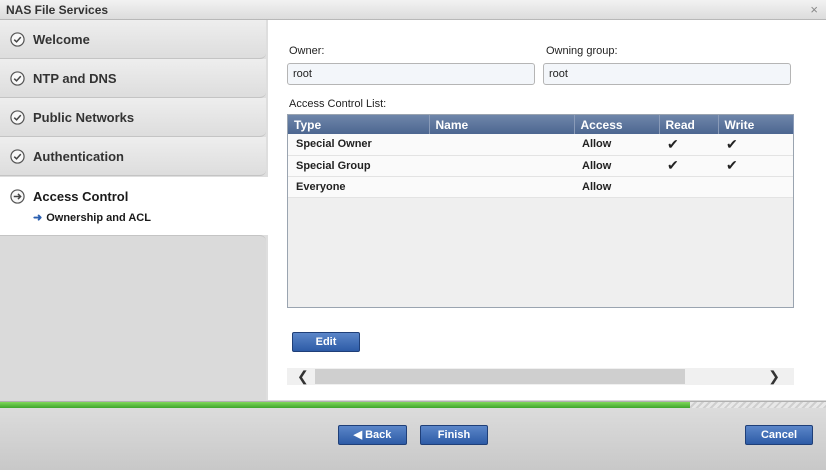  I want to click on cell-type: Special Group, so click(358, 166).